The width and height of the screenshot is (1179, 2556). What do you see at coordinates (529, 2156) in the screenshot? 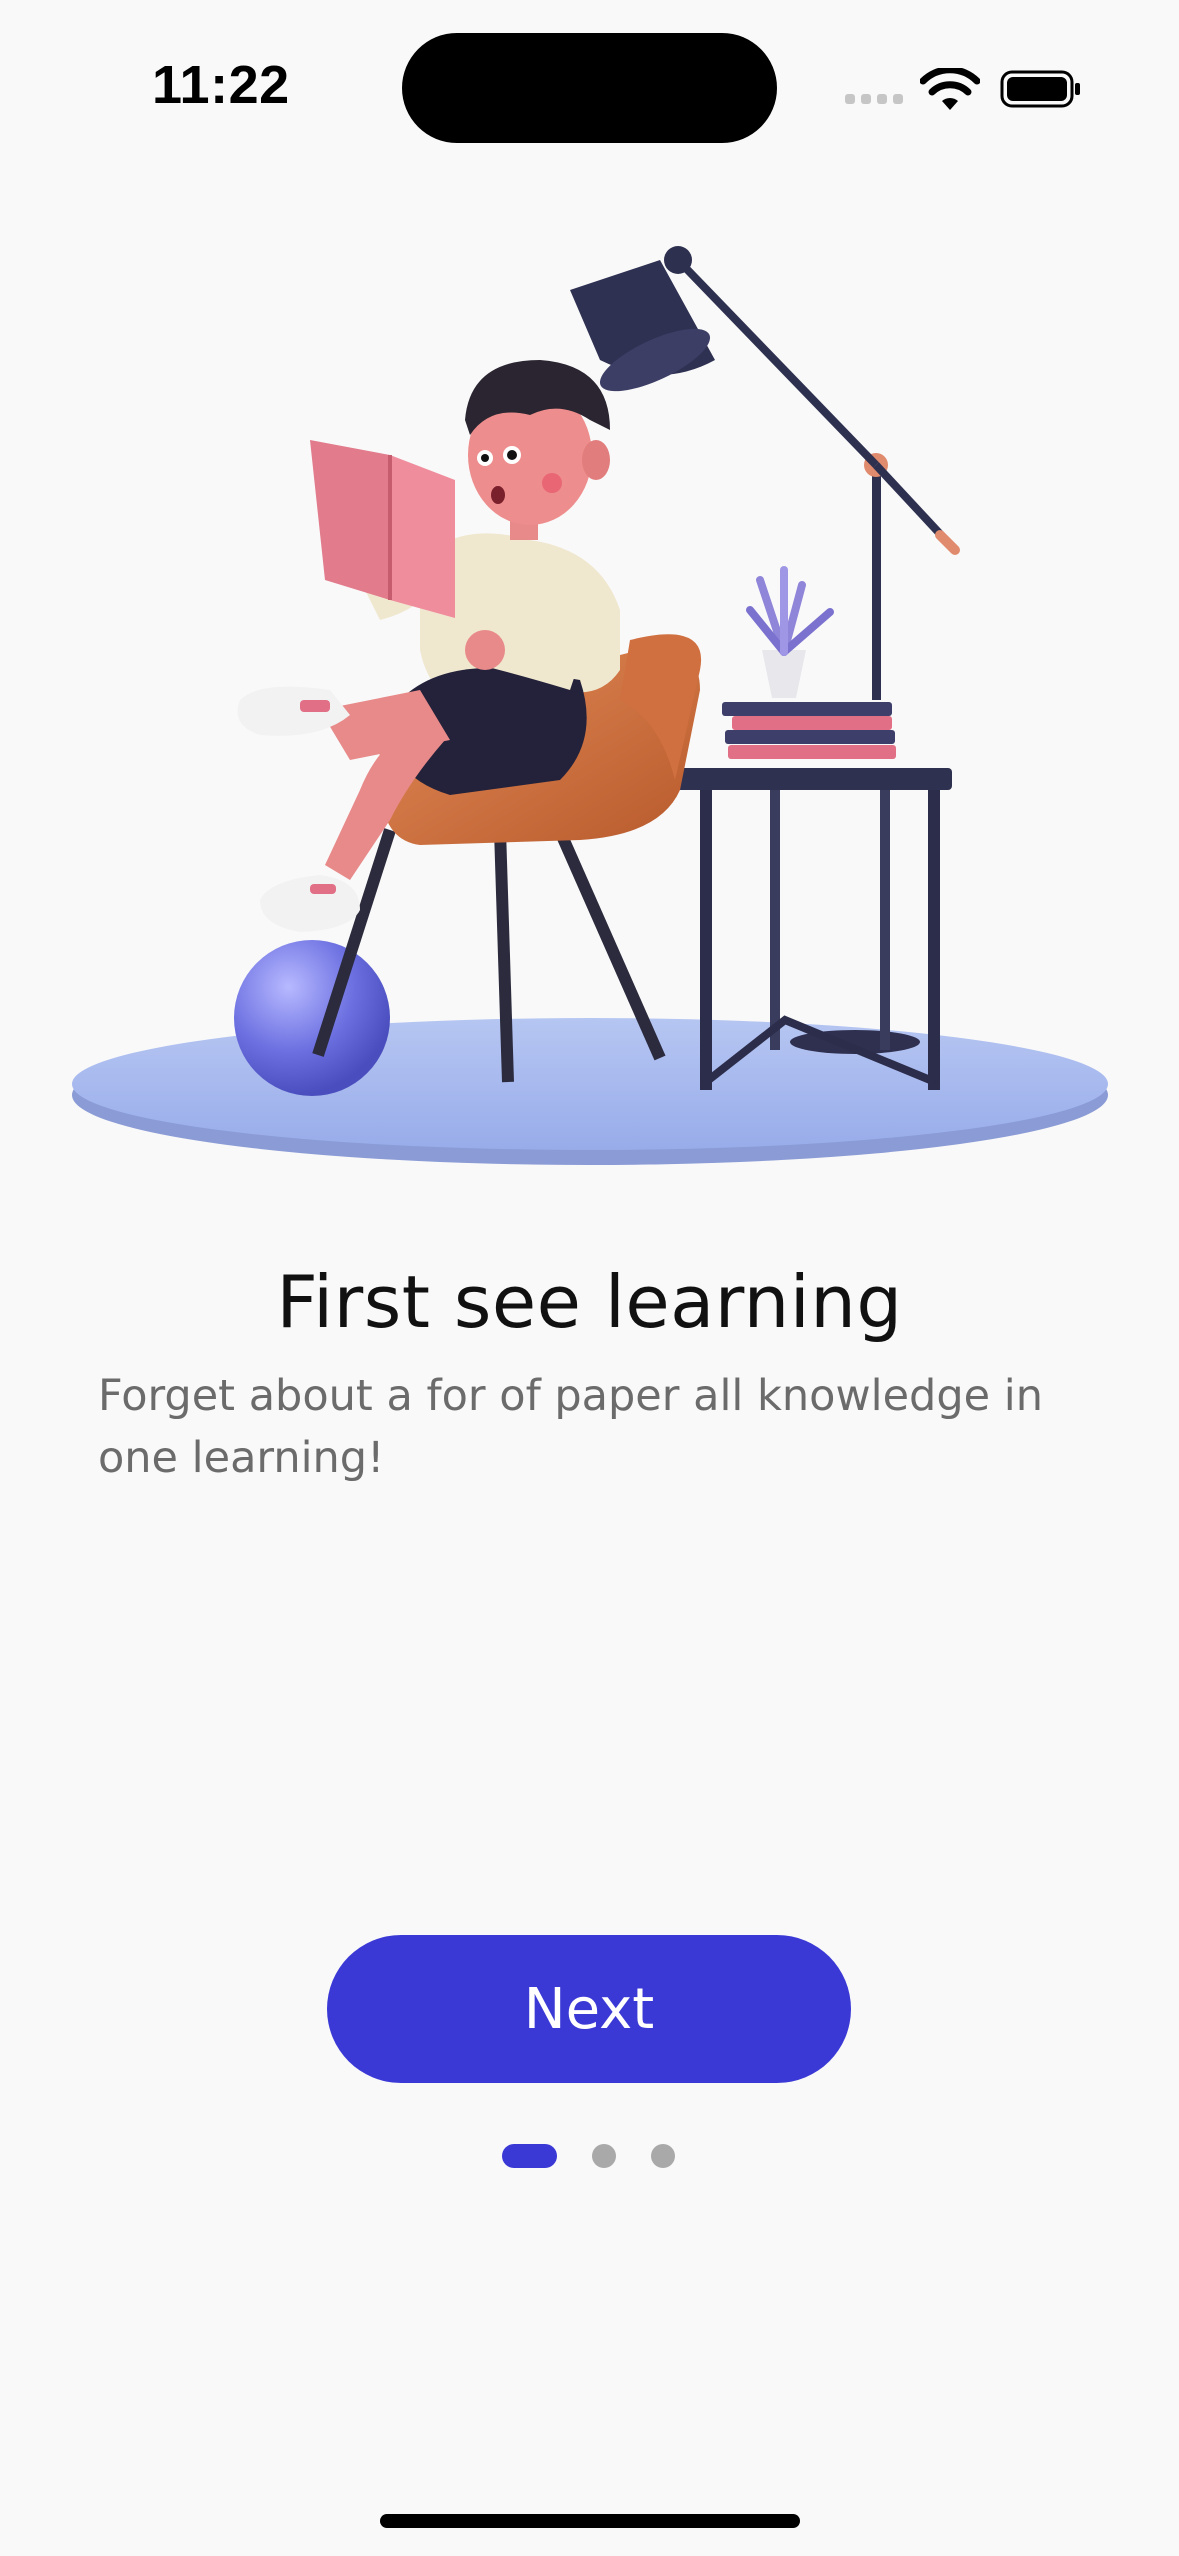
I see `page-indicator-active` at bounding box center [529, 2156].